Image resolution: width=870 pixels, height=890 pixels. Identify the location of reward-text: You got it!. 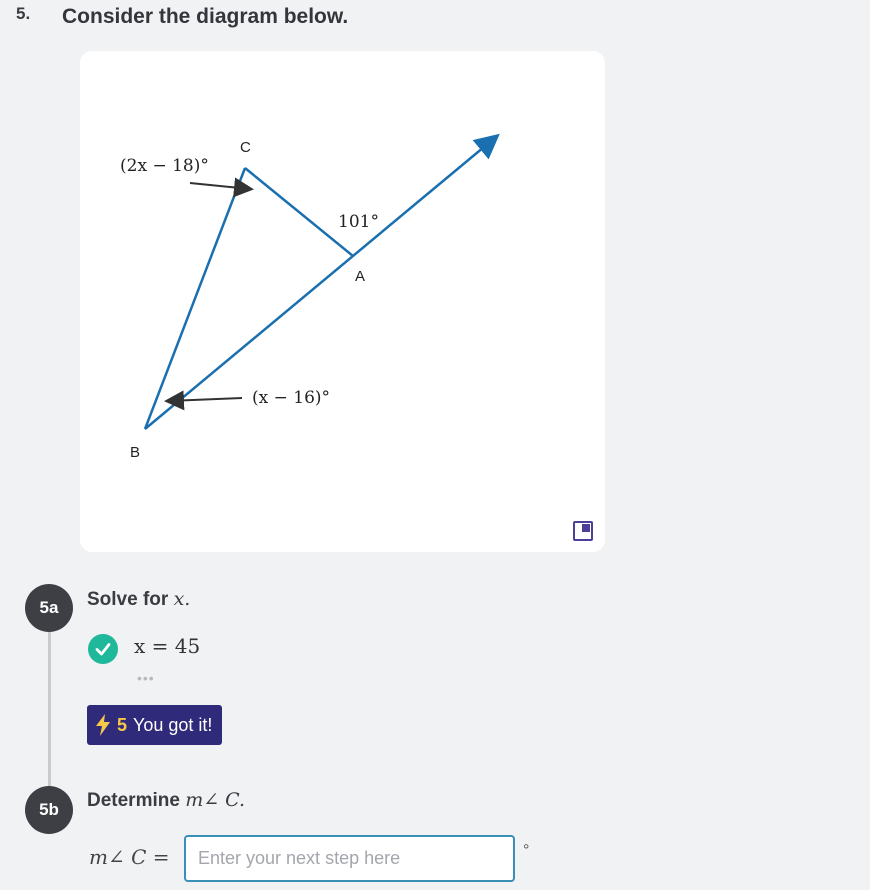
(173, 724).